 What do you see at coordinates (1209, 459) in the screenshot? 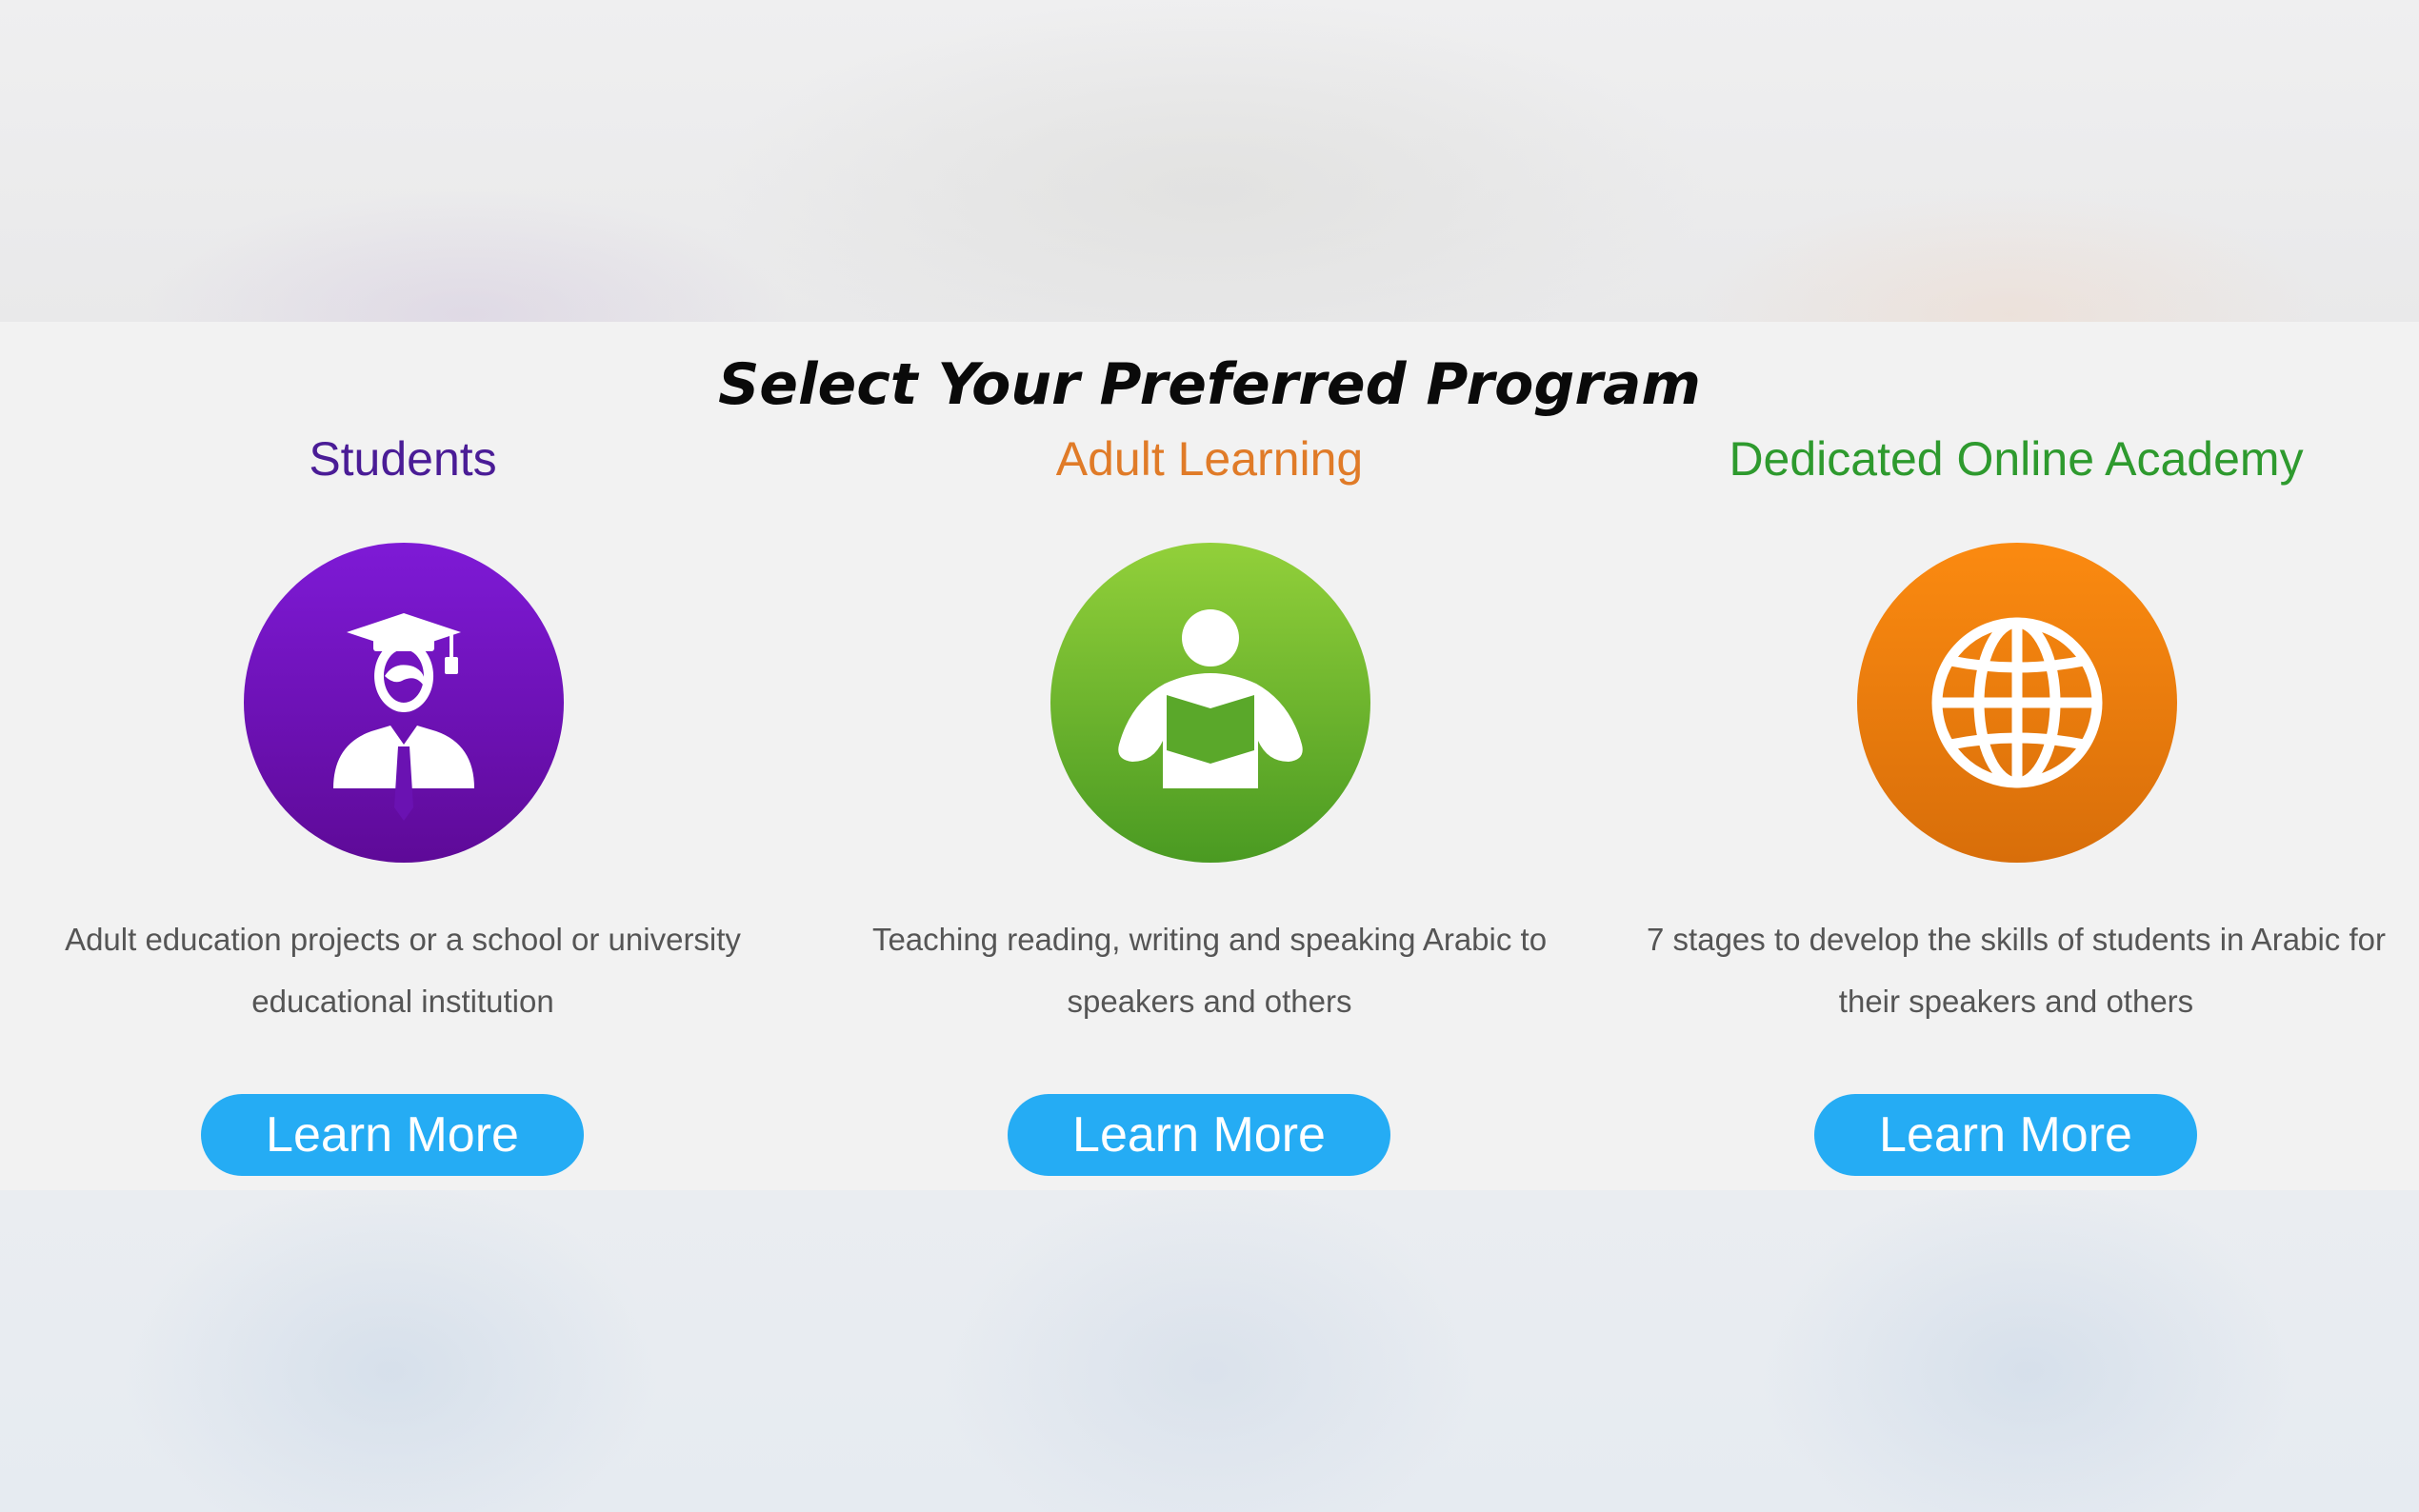
I see `program-title: Adult Learning` at bounding box center [1209, 459].